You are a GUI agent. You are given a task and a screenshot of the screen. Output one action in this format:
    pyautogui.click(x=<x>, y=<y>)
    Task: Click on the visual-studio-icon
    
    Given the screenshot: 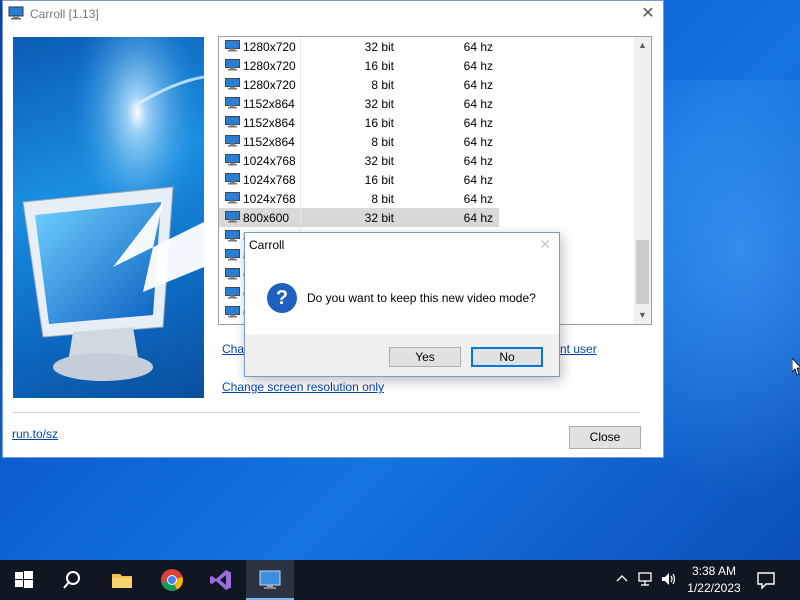 What is the action you would take?
    pyautogui.click(x=221, y=580)
    